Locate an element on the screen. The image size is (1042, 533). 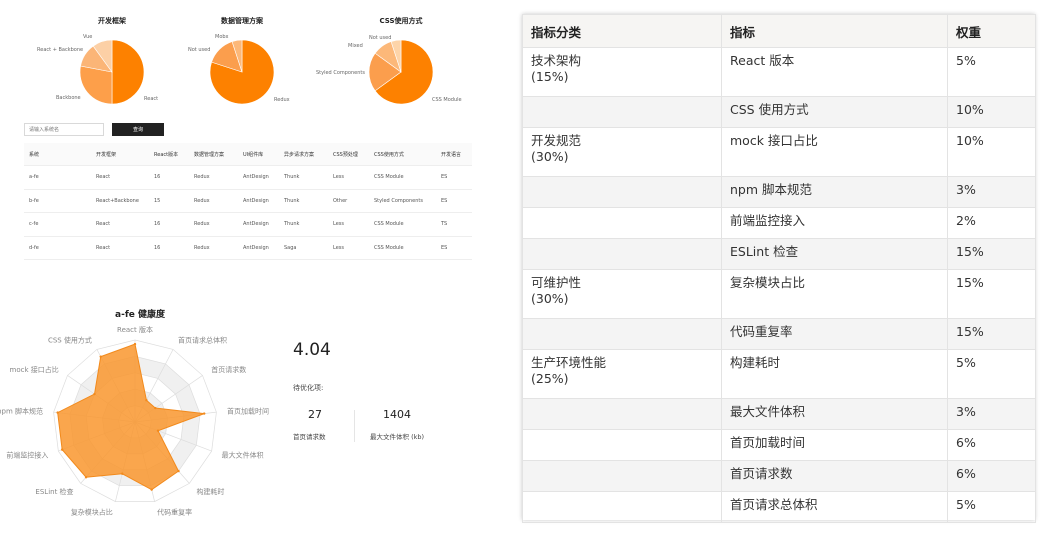
weight-cell-metric: 代码重复率 is located at coordinates (834, 334).